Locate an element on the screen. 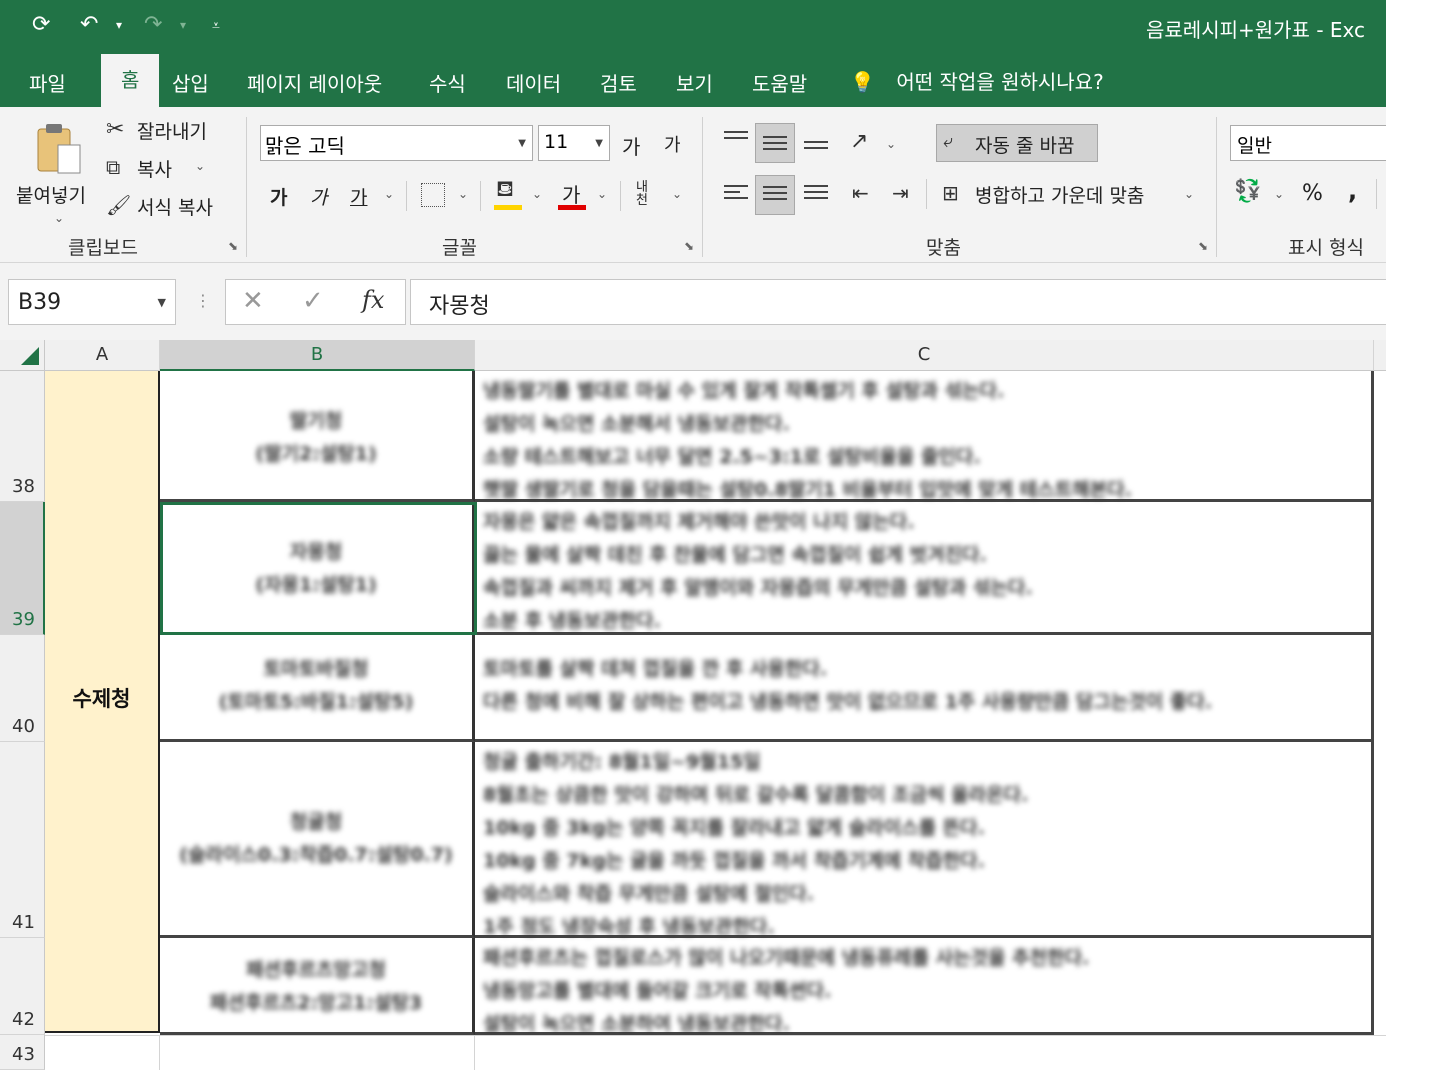 The width and height of the screenshot is (1430, 1070). tab-page-layout: 페이지 레이아웃 is located at coordinates (314, 82).